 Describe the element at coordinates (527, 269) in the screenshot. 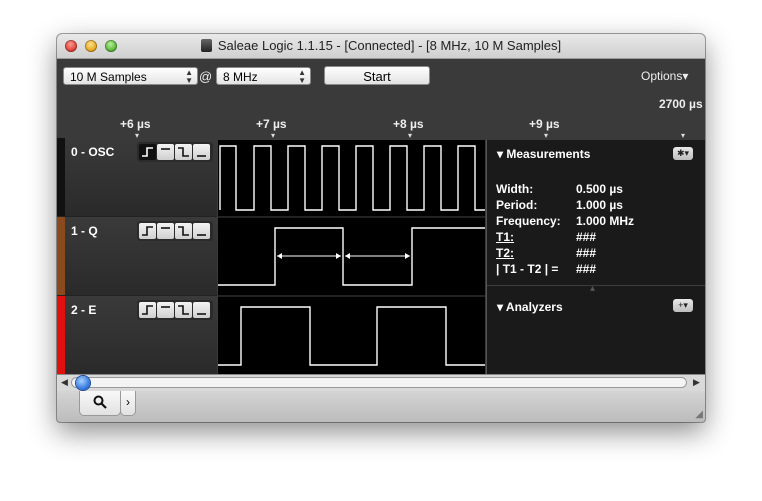

I see `measurement-label: | T1 - T2 | =` at that location.